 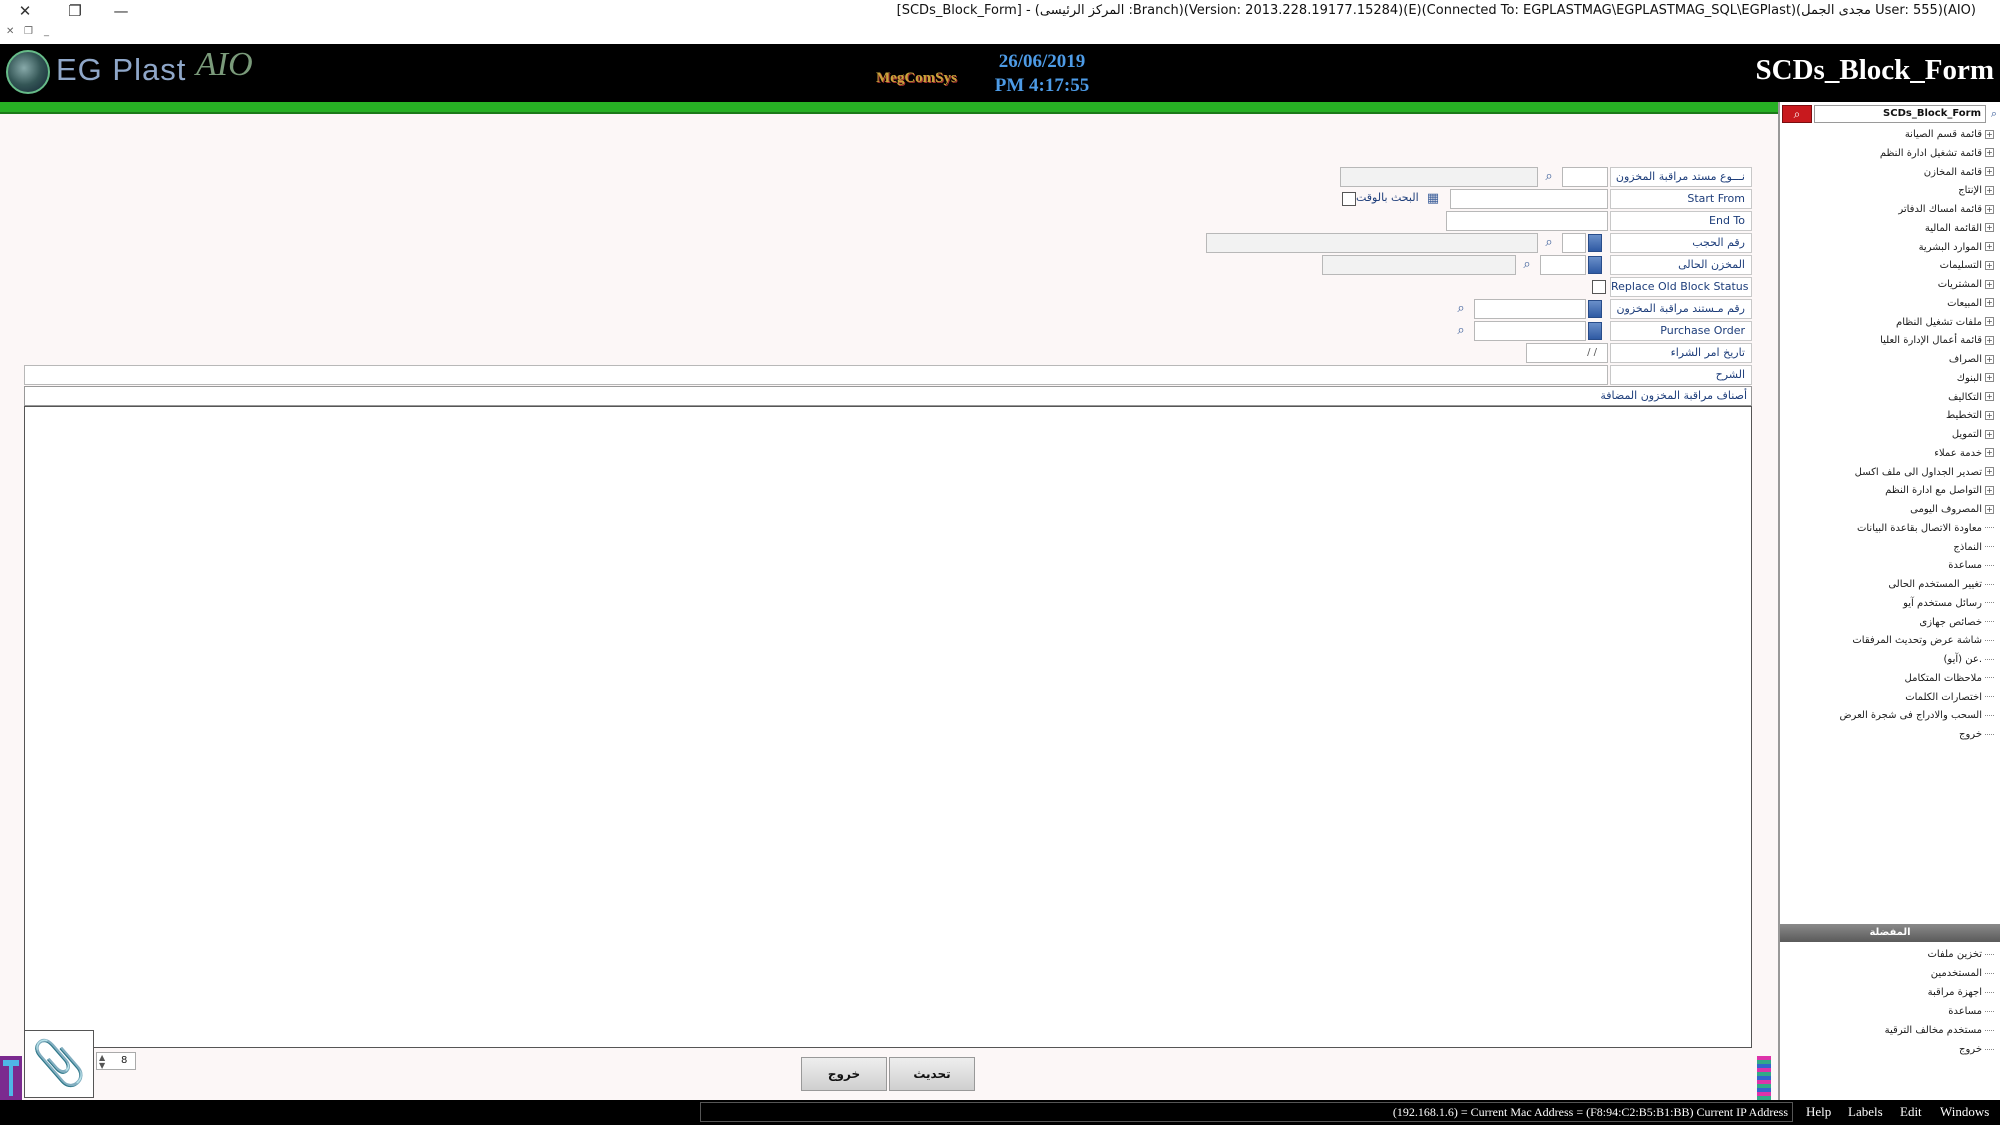 What do you see at coordinates (1433, 199) in the screenshot?
I see `calendar-icon: ▦` at bounding box center [1433, 199].